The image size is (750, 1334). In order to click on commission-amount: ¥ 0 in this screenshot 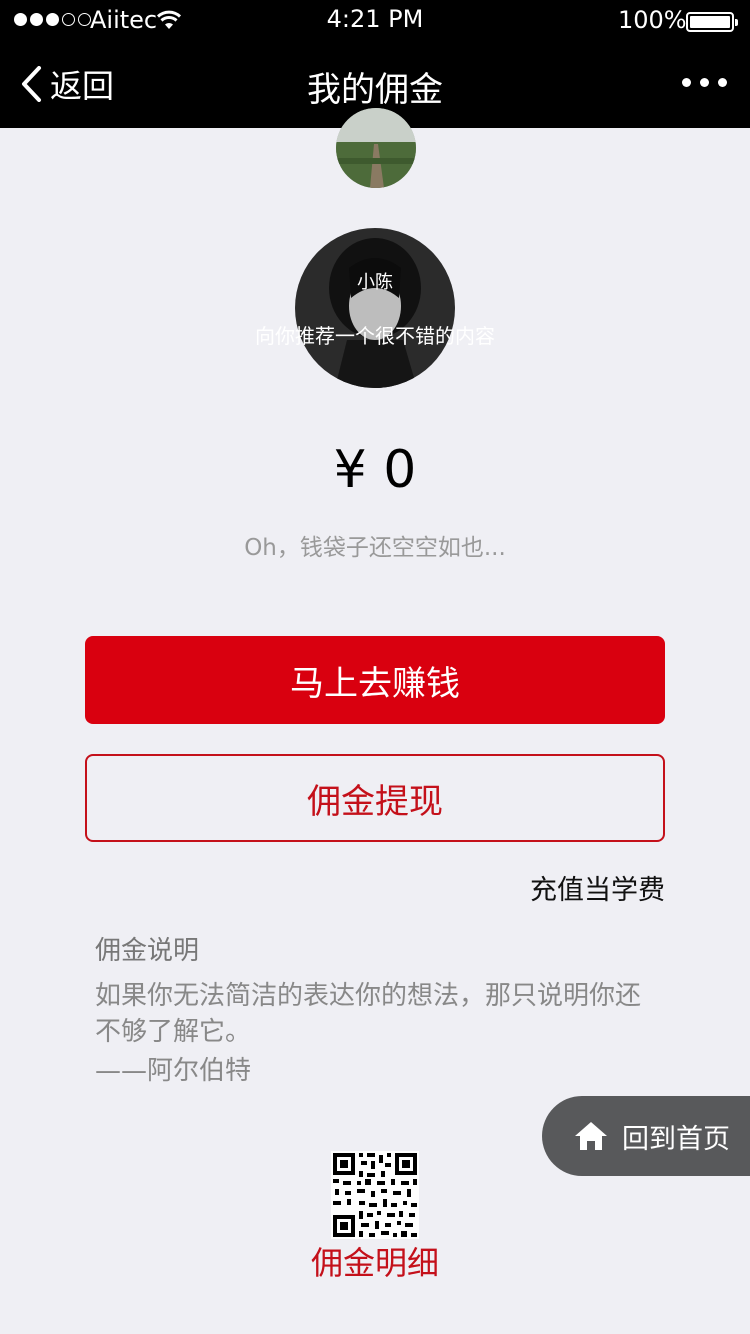, I will do `click(375, 470)`.